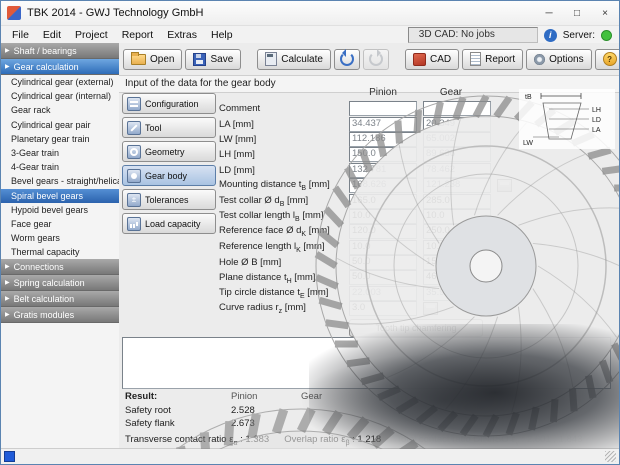 The image size is (620, 465). Describe the element at coordinates (60, 67) in the screenshot. I see `sidebar-section-gear-calculation: ▶ Gear calculation` at that location.